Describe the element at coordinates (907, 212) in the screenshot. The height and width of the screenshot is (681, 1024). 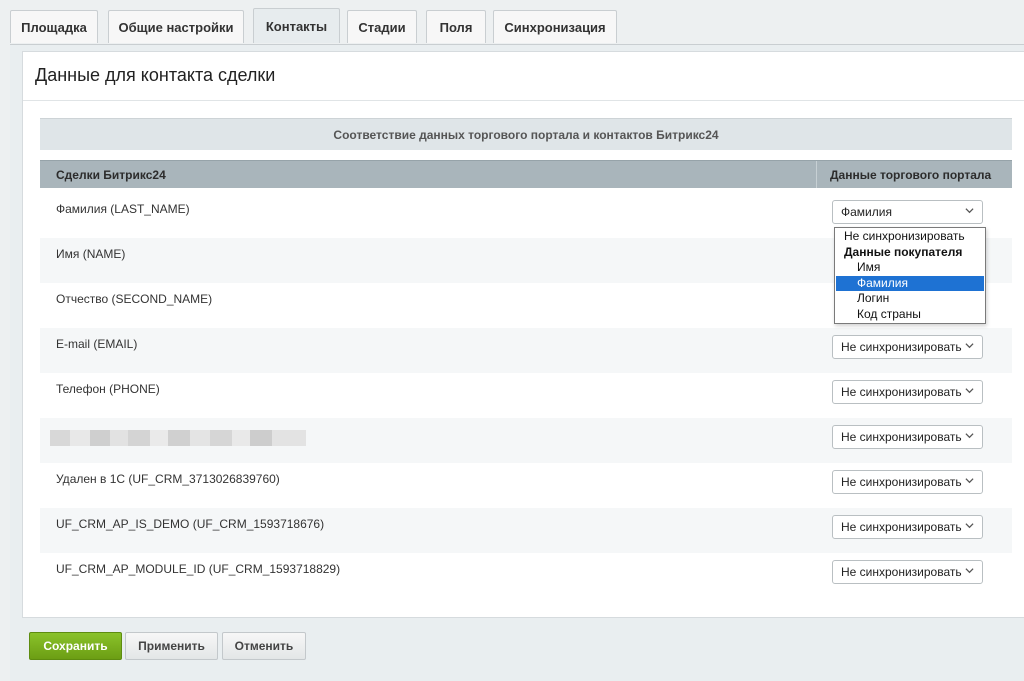
I see `field-select: Фамилия` at that location.